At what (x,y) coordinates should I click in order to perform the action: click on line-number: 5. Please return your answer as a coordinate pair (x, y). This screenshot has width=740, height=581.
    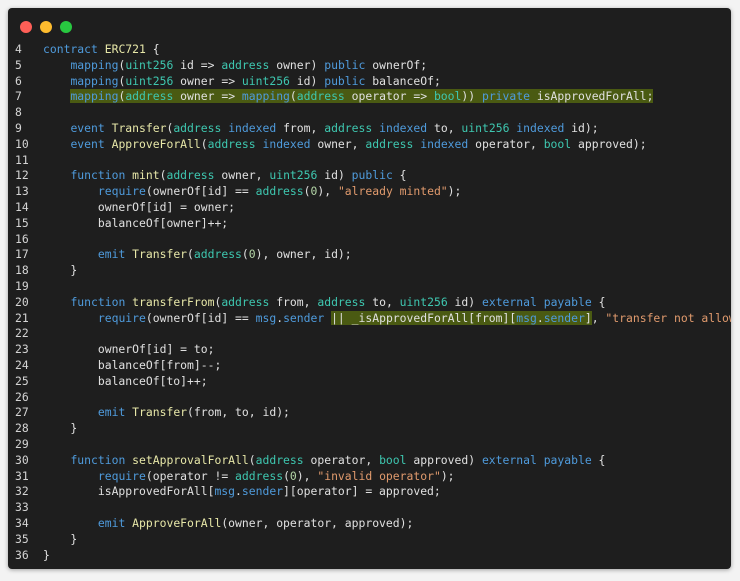
    Looking at the image, I should click on (18, 64).